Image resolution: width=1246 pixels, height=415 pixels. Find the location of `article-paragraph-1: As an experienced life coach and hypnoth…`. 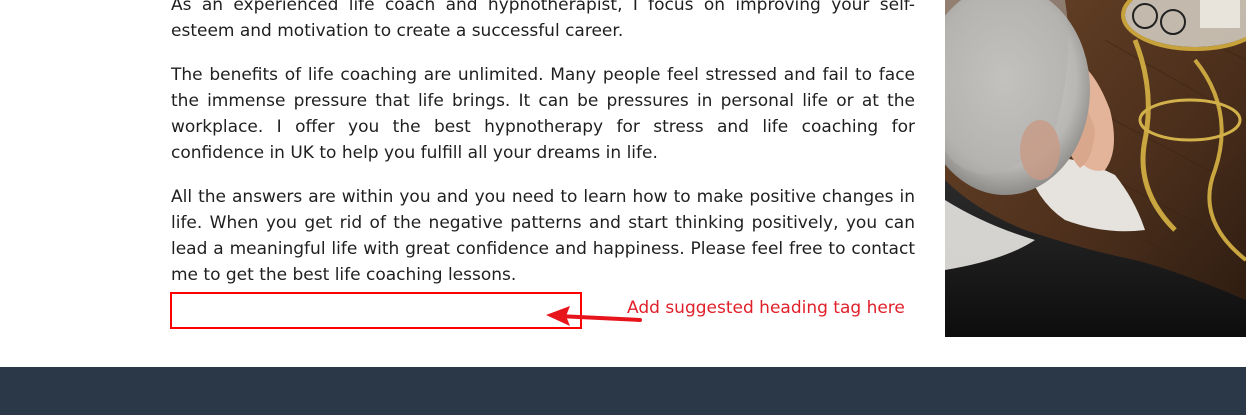

article-paragraph-1: As an experienced life coach and hypnoth… is located at coordinates (543, 20).